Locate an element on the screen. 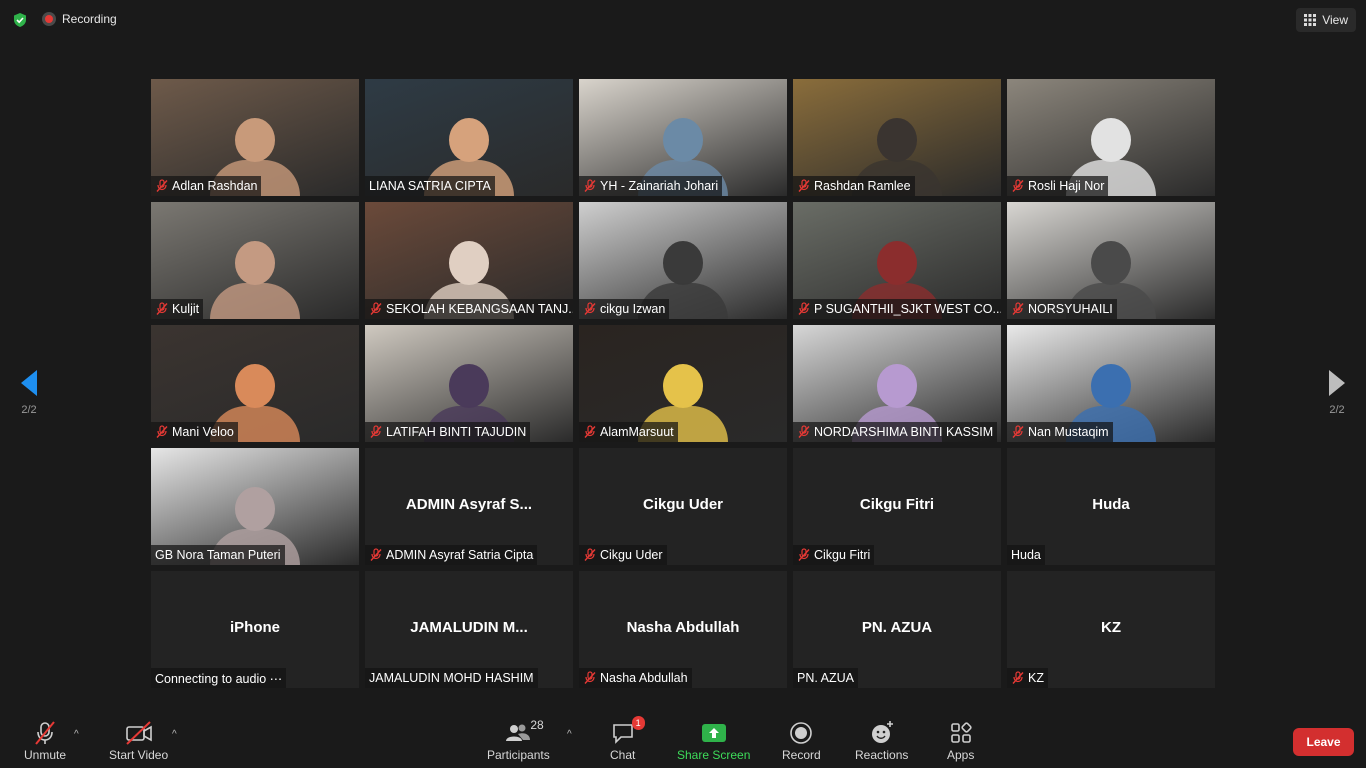 The width and height of the screenshot is (1366, 768). recording-icon is located at coordinates (49, 19).